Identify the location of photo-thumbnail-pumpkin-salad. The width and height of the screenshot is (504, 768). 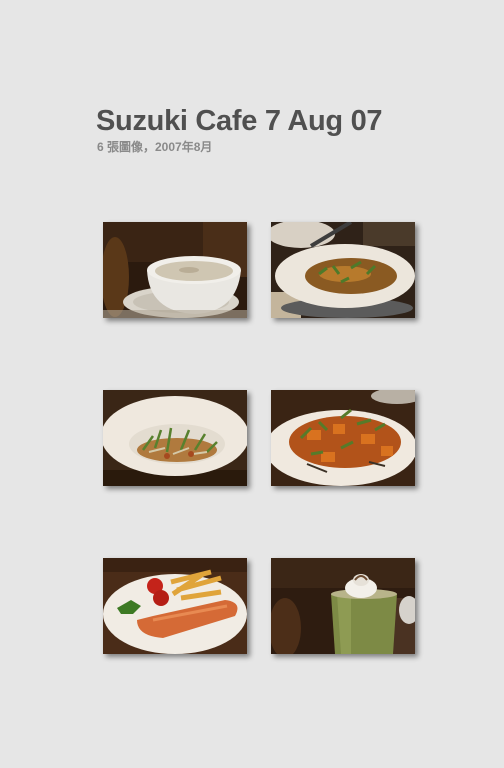
(343, 438).